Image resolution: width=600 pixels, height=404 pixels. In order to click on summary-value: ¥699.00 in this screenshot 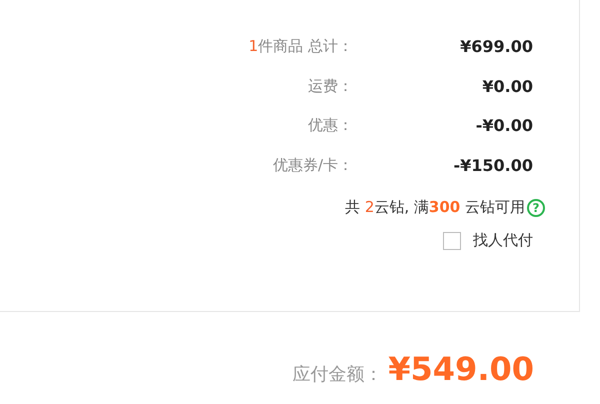, I will do `click(496, 46)`.